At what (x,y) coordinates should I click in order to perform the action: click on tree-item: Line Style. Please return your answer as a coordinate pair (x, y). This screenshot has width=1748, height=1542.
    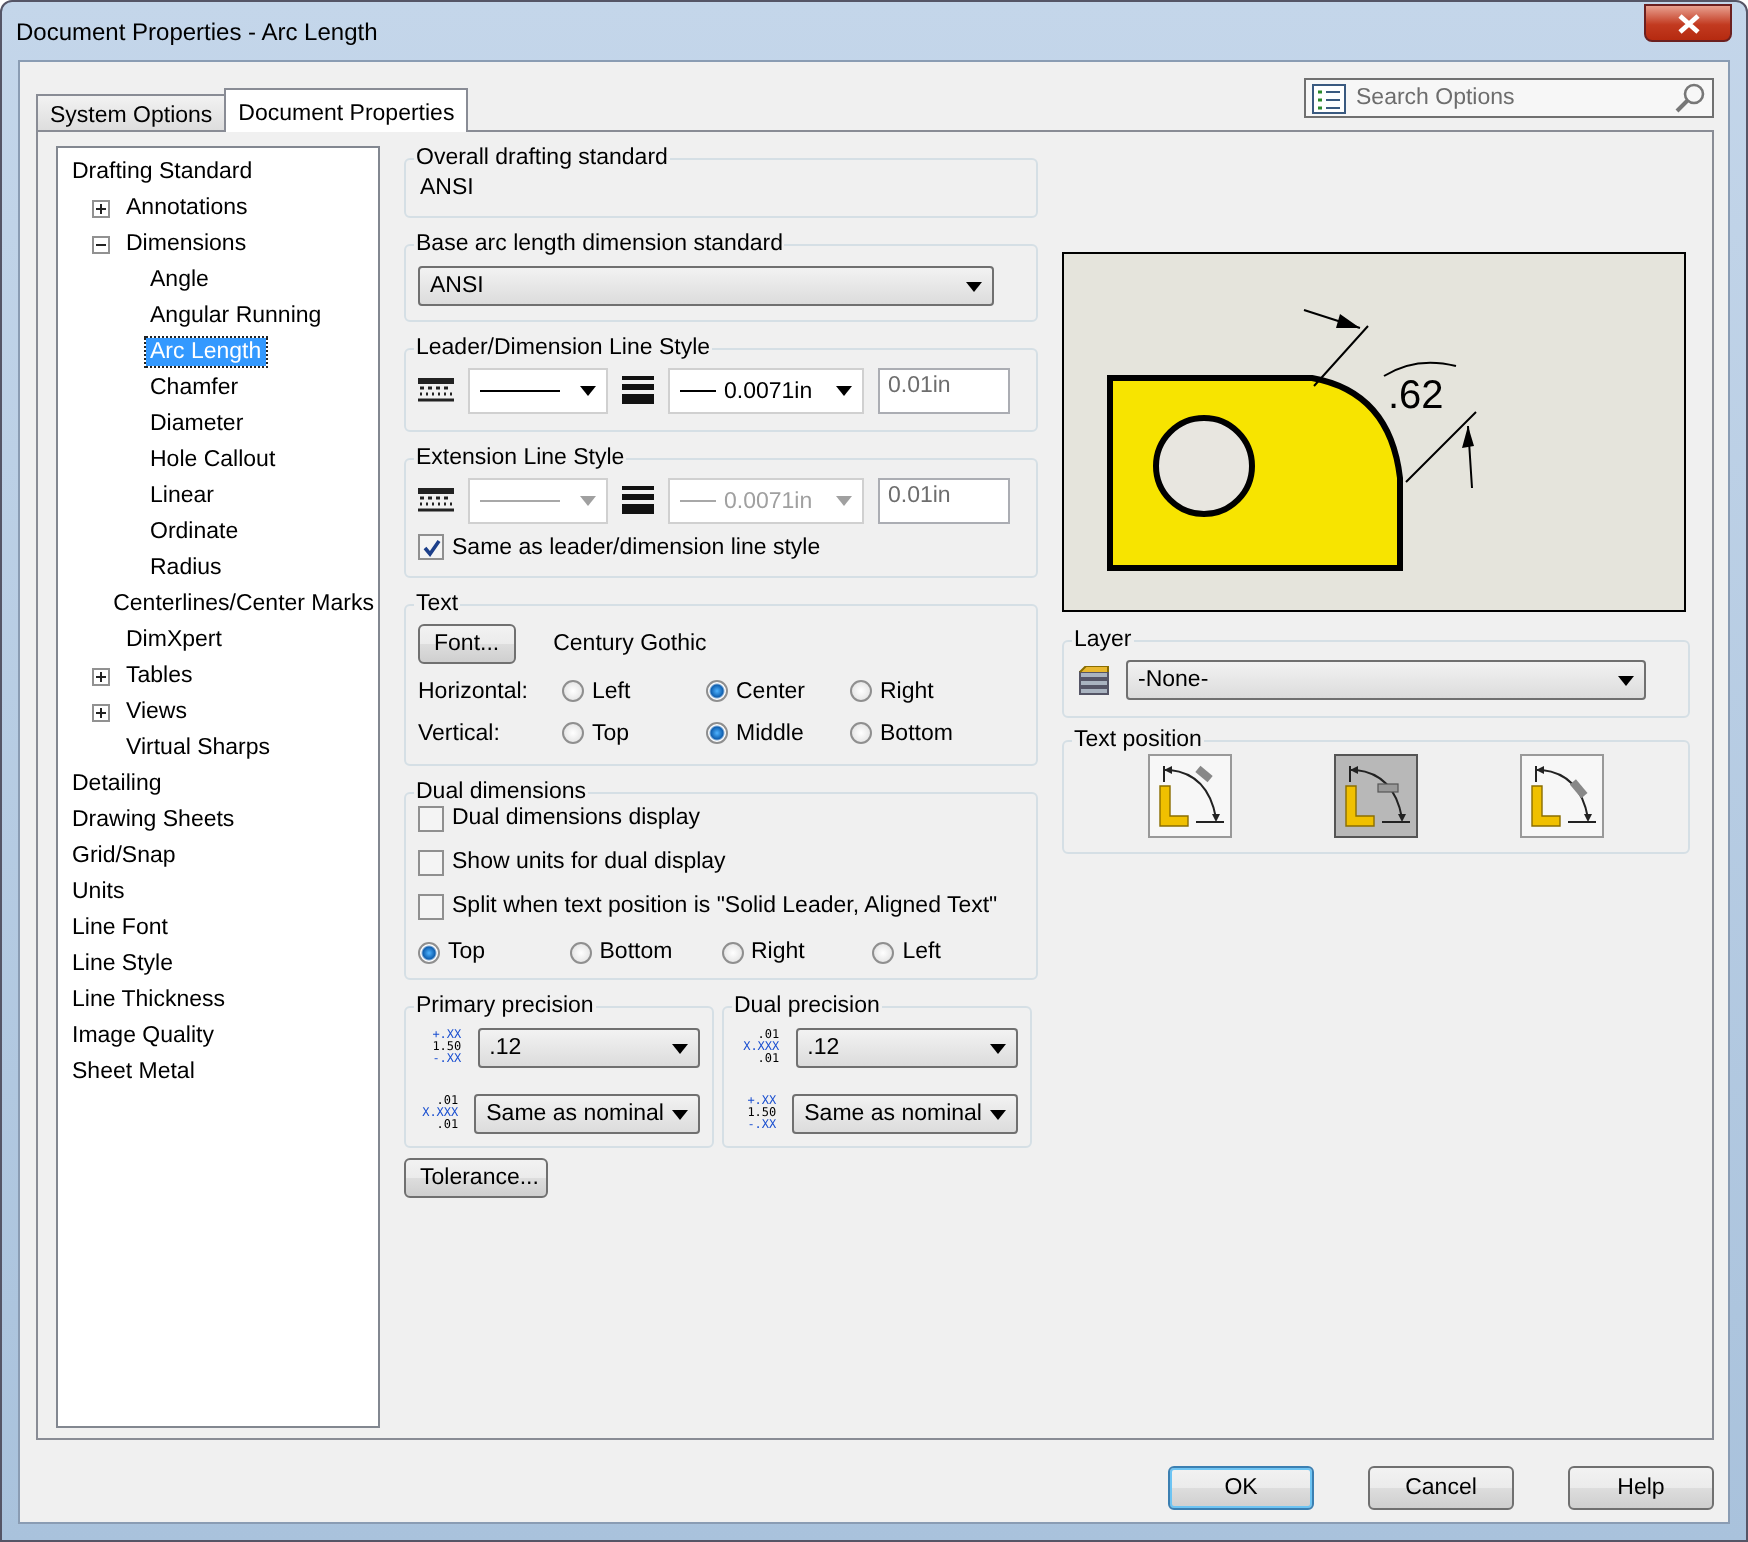
    Looking at the image, I should click on (123, 964).